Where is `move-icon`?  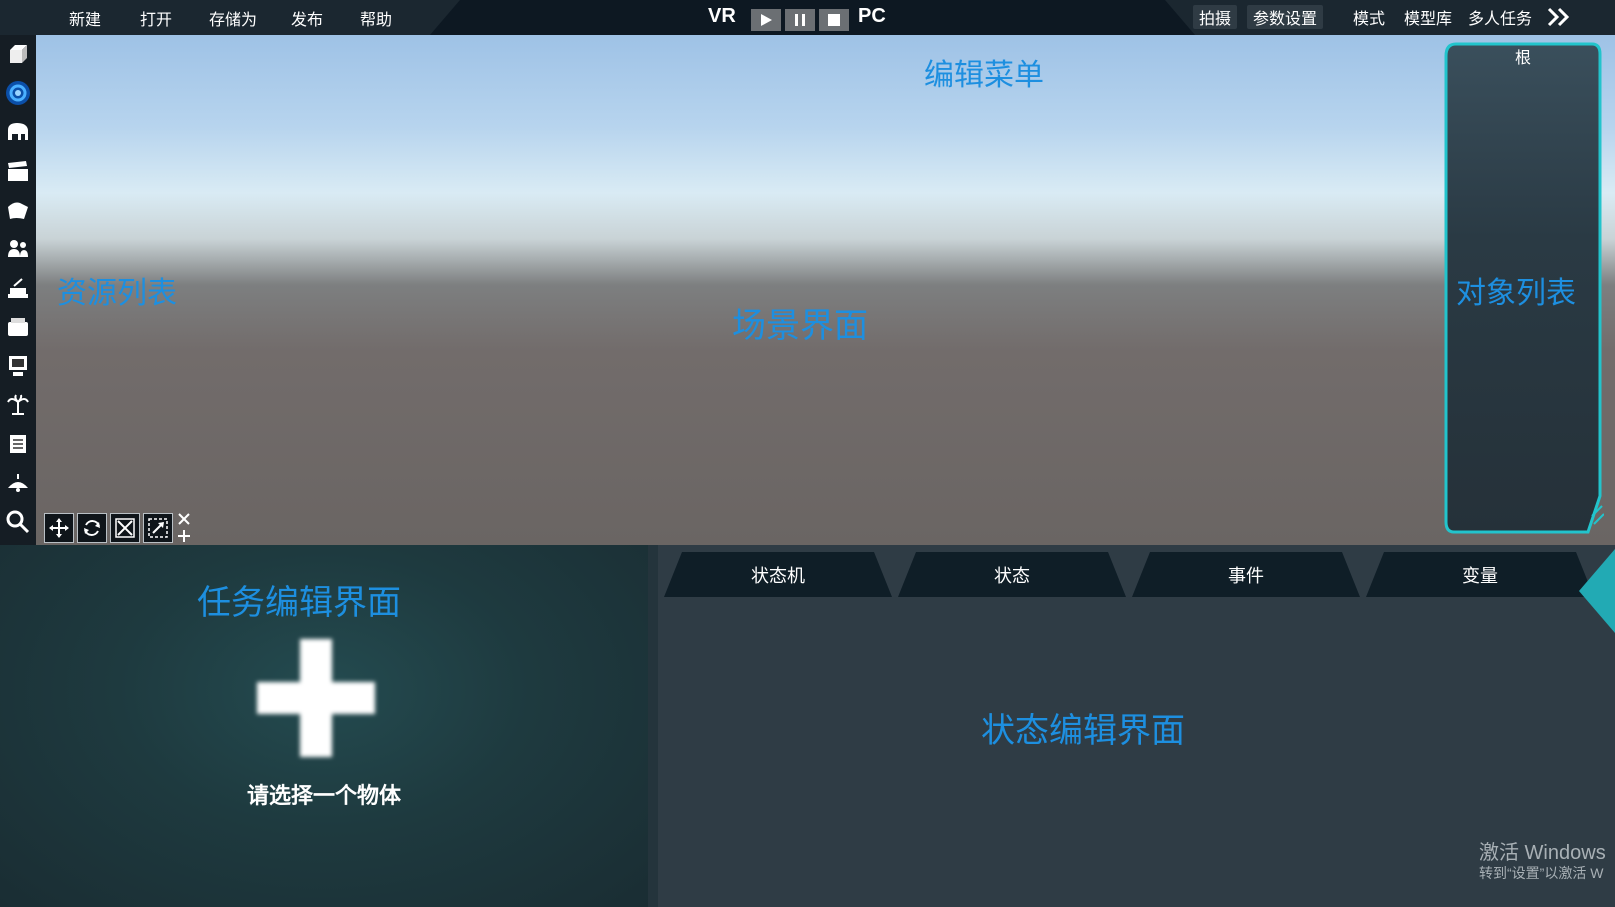
move-icon is located at coordinates (59, 528).